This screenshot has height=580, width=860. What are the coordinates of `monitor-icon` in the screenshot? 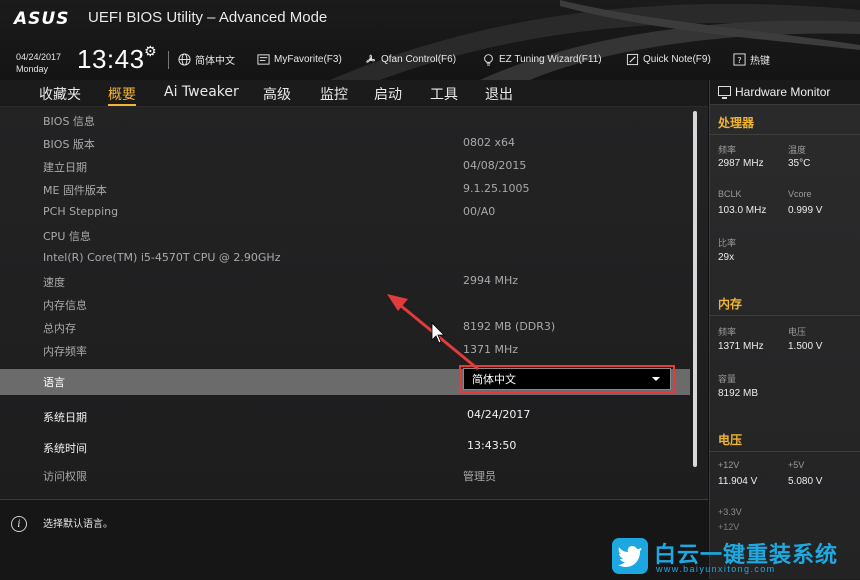 It's located at (724, 92).